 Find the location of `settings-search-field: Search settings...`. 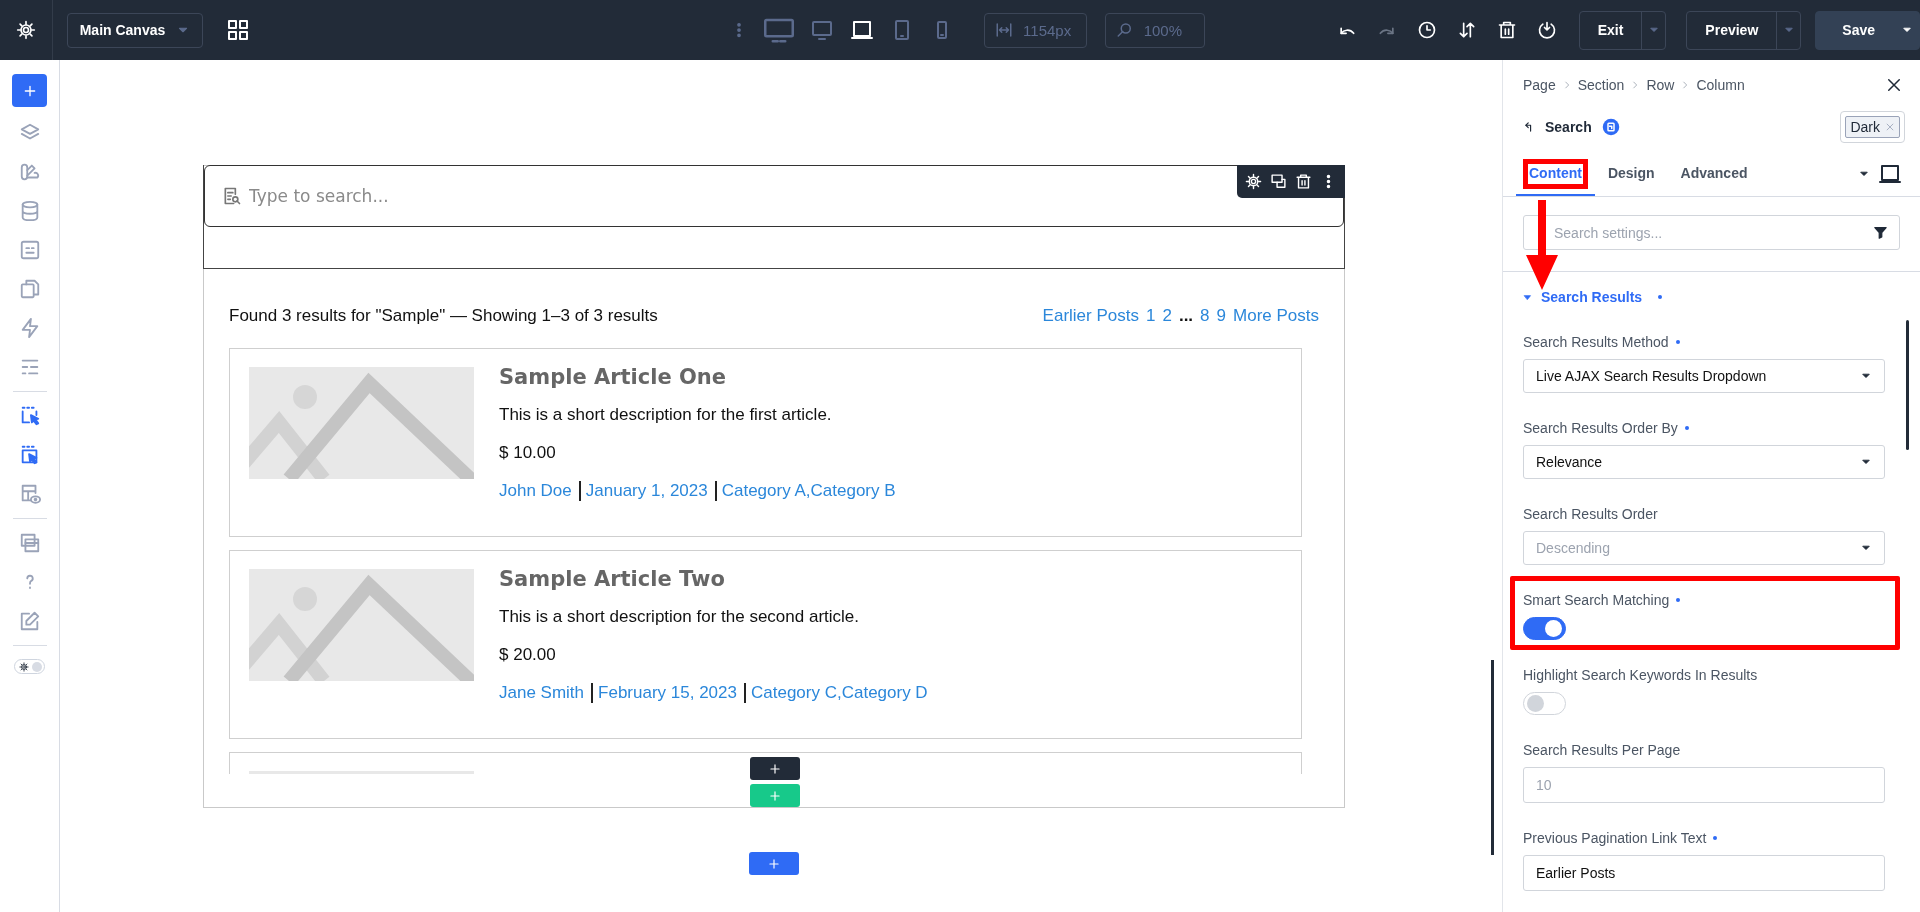

settings-search-field: Search settings... is located at coordinates (1711, 232).